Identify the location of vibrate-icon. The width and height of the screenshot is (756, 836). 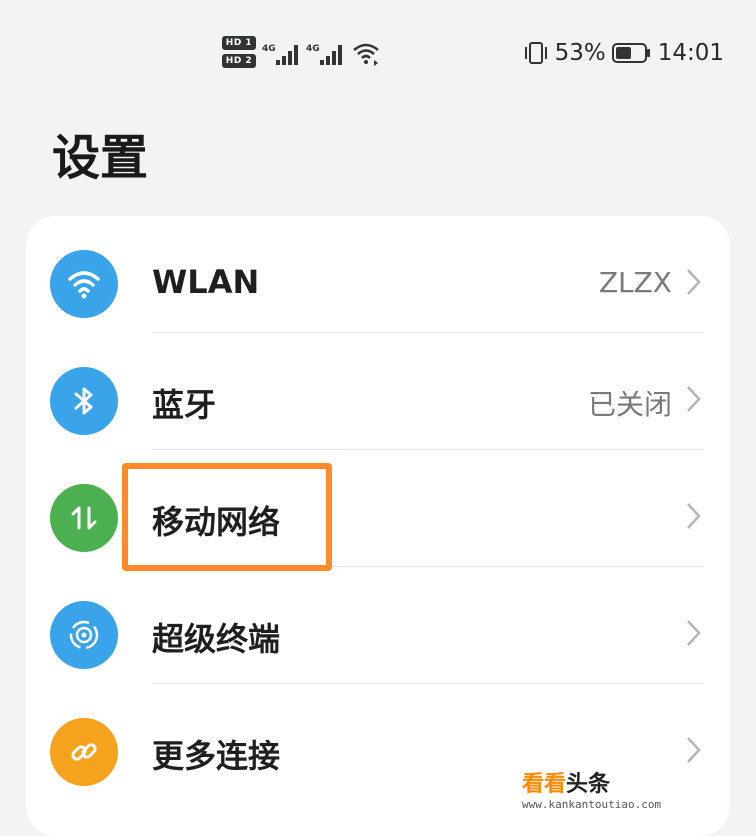
(535, 53).